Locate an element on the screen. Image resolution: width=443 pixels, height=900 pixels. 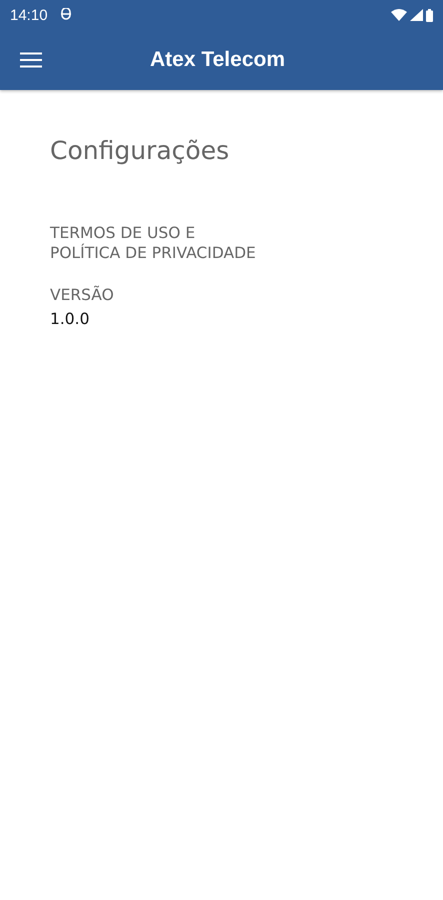
signal-icon is located at coordinates (416, 15).